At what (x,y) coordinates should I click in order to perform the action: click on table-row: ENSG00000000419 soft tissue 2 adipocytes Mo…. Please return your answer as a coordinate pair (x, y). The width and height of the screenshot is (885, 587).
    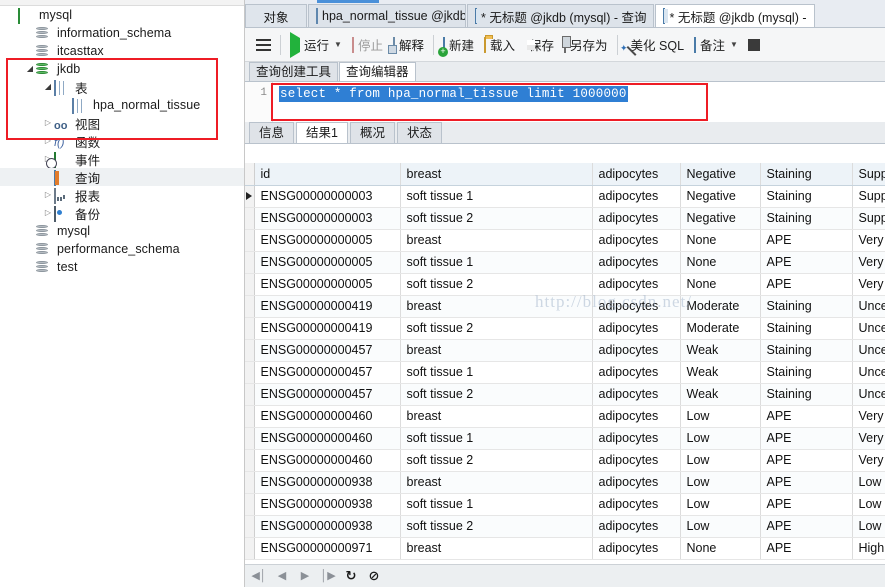
    Looking at the image, I should click on (565, 328).